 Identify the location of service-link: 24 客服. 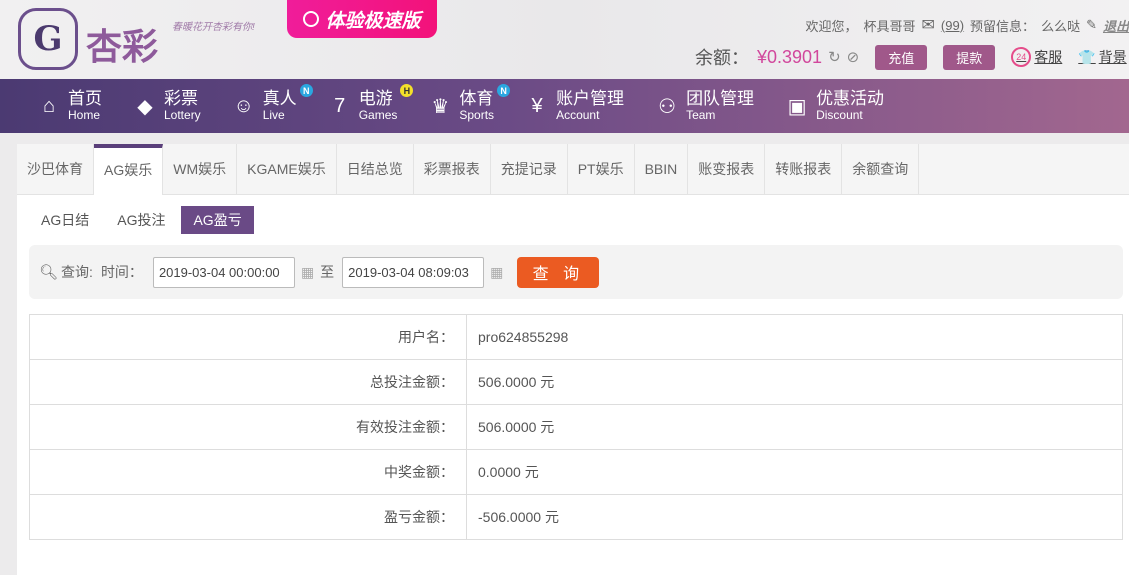
(1036, 57).